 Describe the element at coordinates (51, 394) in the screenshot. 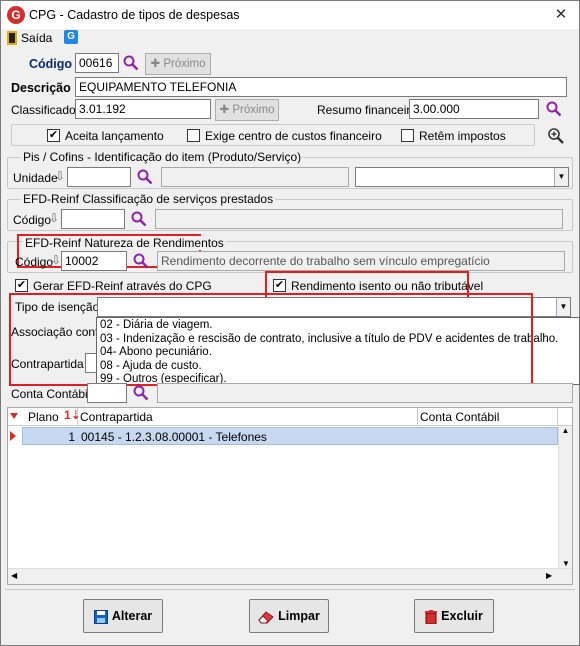

I see `conta-contabil-label: Conta Contábil` at that location.